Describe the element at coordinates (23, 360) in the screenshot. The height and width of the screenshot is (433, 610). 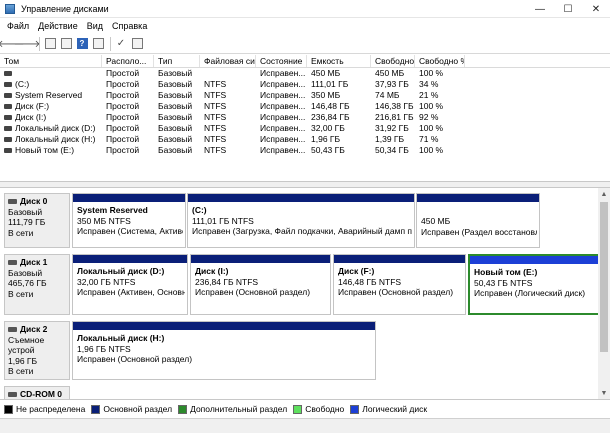
I see `disk-size: 1,96 ГБ` at that location.